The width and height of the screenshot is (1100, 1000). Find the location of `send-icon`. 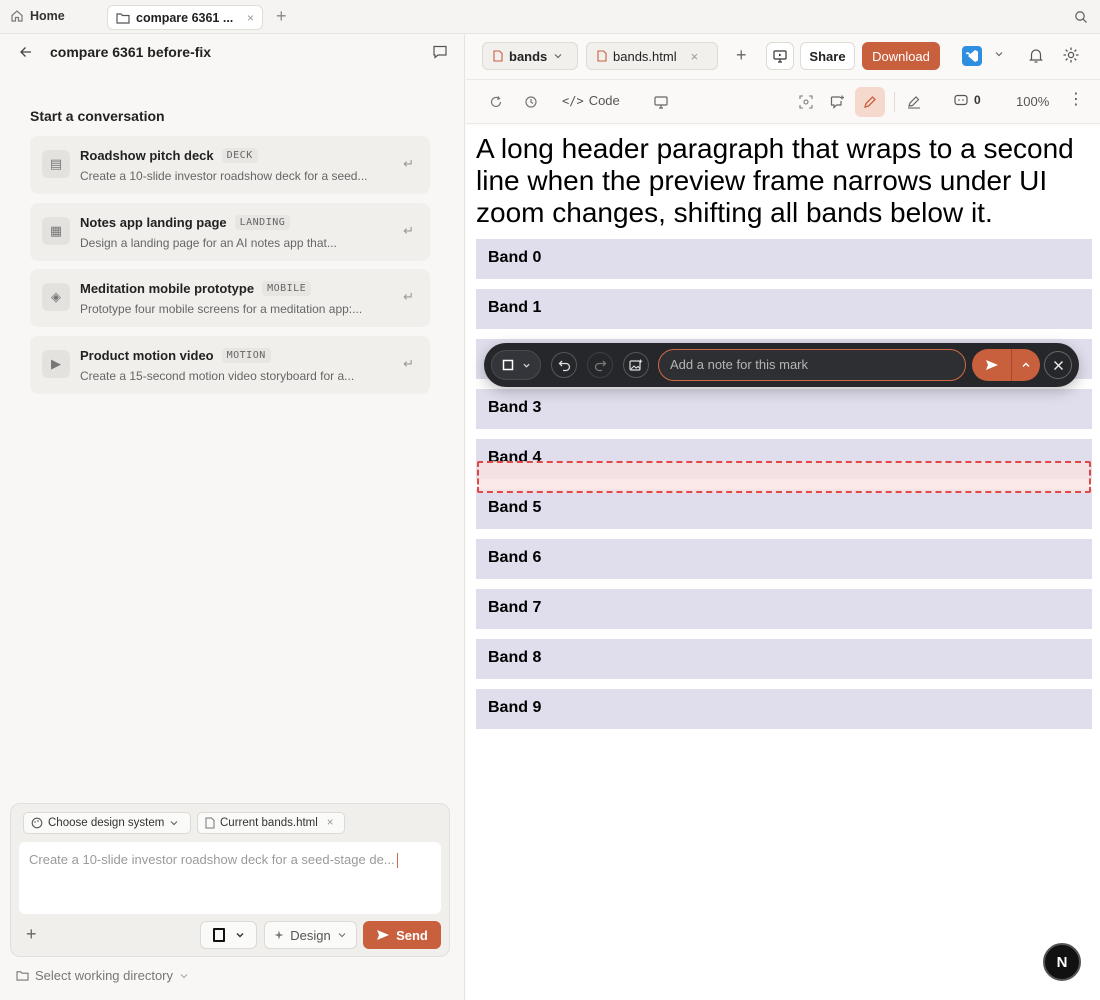

send-icon is located at coordinates (991, 365).